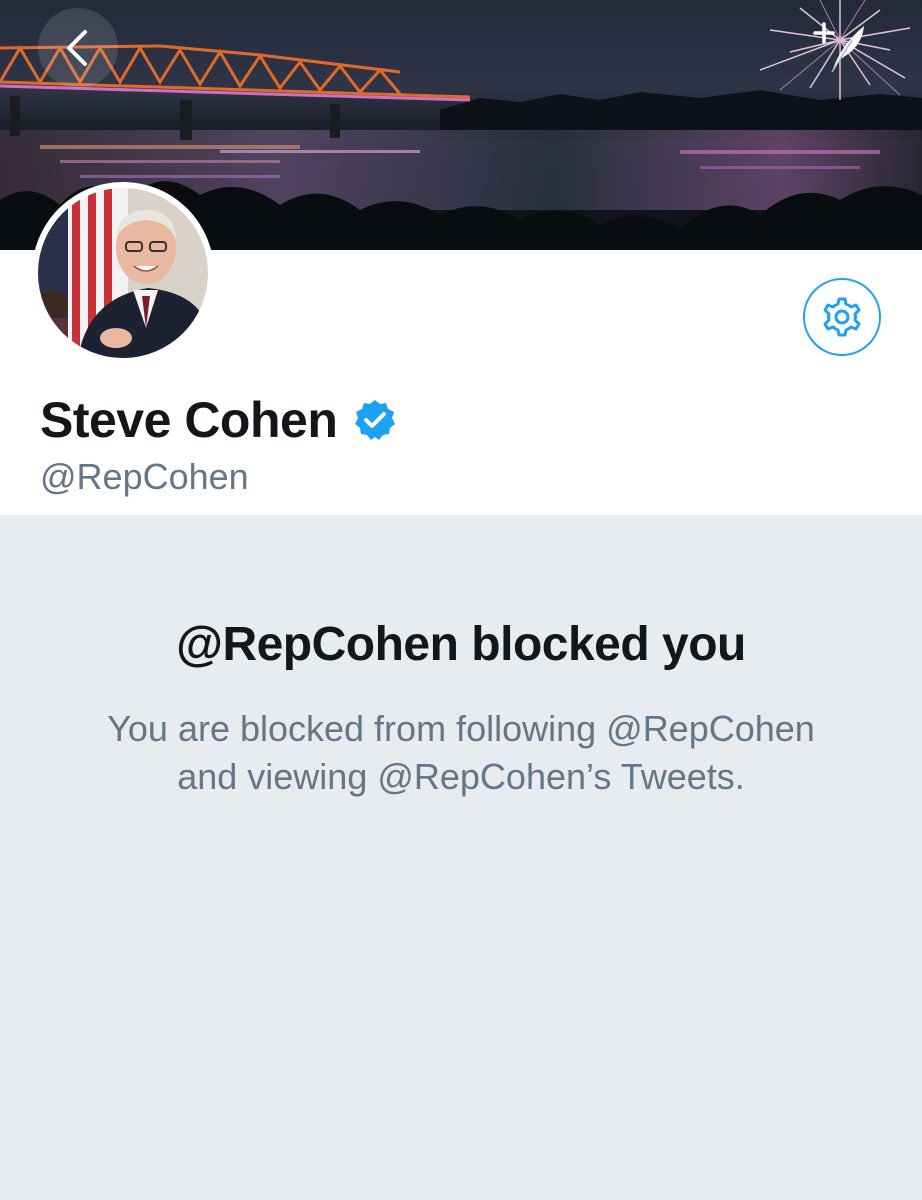 The width and height of the screenshot is (922, 1200). I want to click on display-name: Steve Cohen, so click(189, 420).